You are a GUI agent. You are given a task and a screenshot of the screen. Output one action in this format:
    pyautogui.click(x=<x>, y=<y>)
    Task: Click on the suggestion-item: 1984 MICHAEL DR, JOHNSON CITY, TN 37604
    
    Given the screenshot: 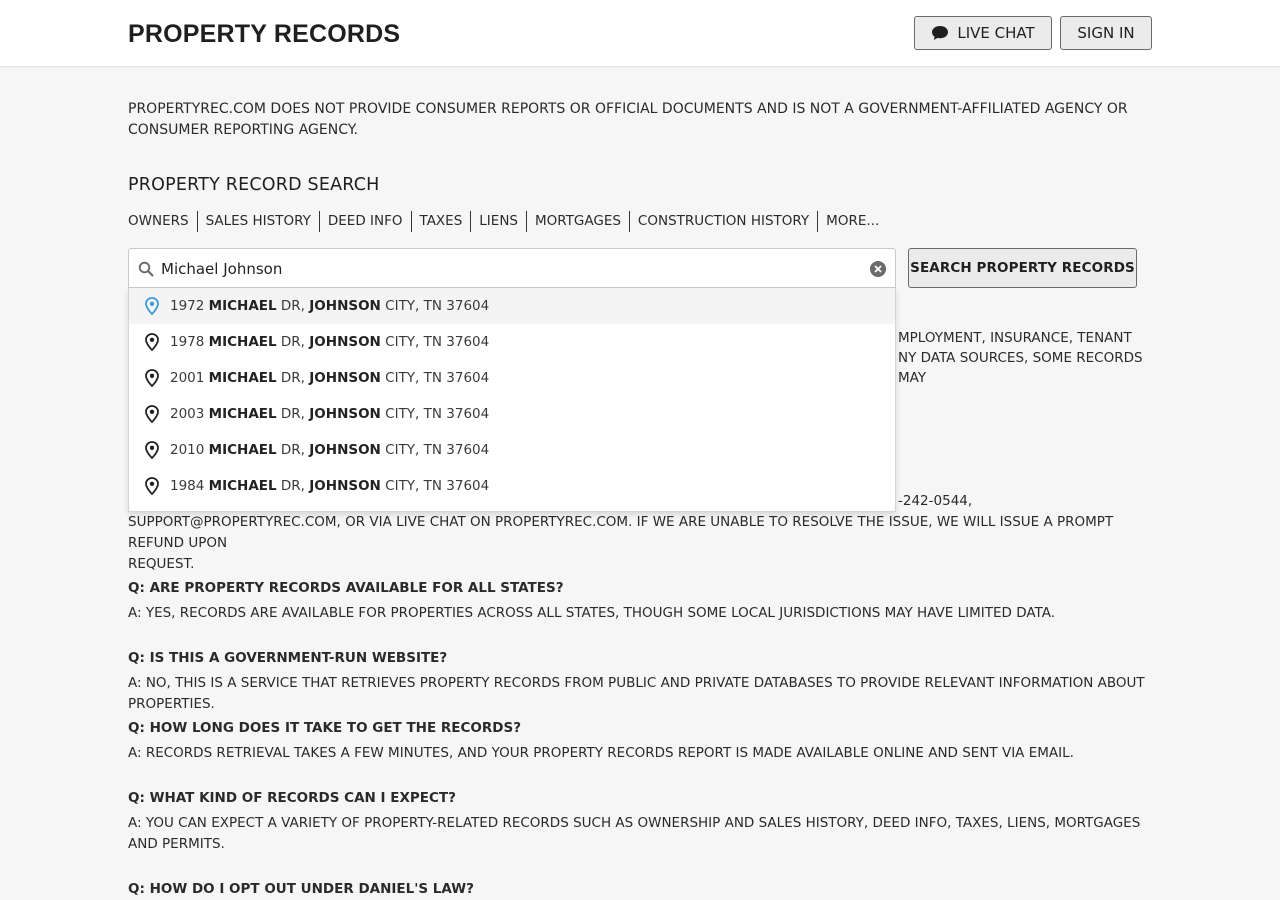 What is the action you would take?
    pyautogui.click(x=512, y=486)
    